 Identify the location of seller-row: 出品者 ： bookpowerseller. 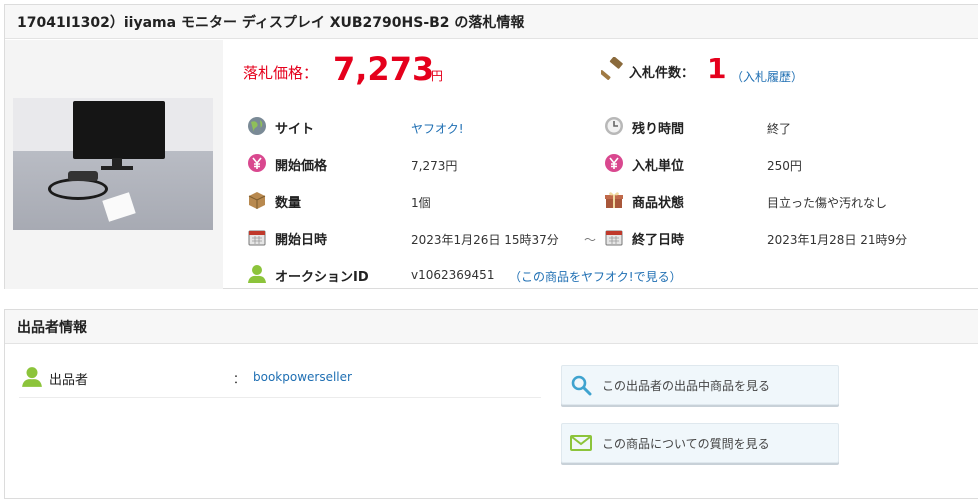
(280, 380).